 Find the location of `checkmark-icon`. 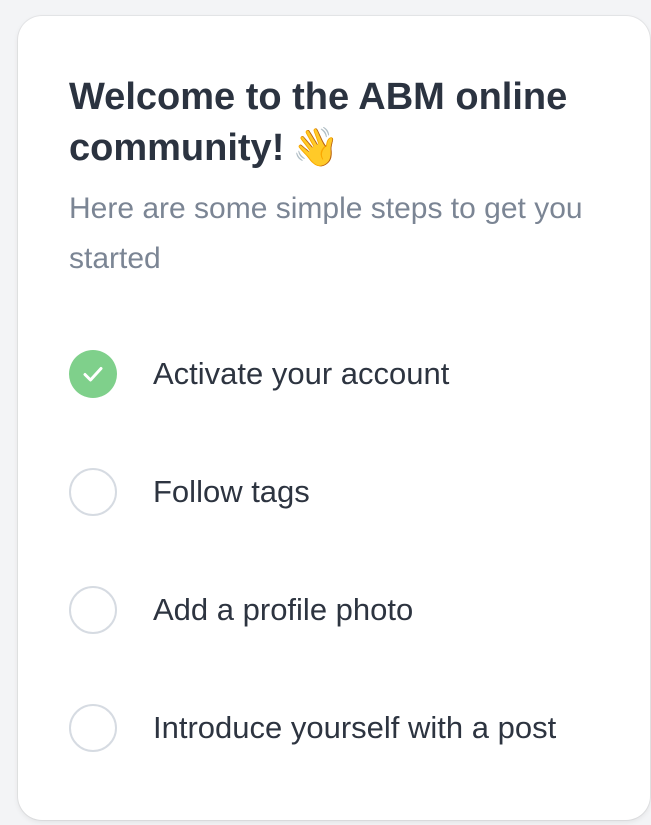

checkmark-icon is located at coordinates (93, 374).